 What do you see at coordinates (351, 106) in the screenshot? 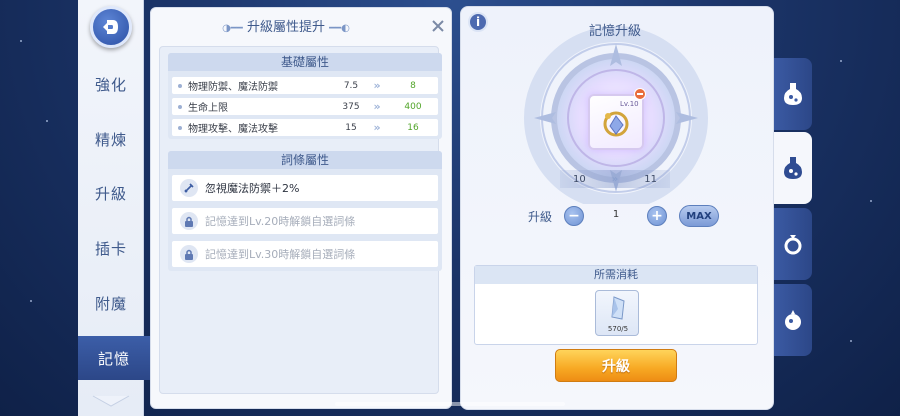
I see `stat-old-value: 375` at bounding box center [351, 106].